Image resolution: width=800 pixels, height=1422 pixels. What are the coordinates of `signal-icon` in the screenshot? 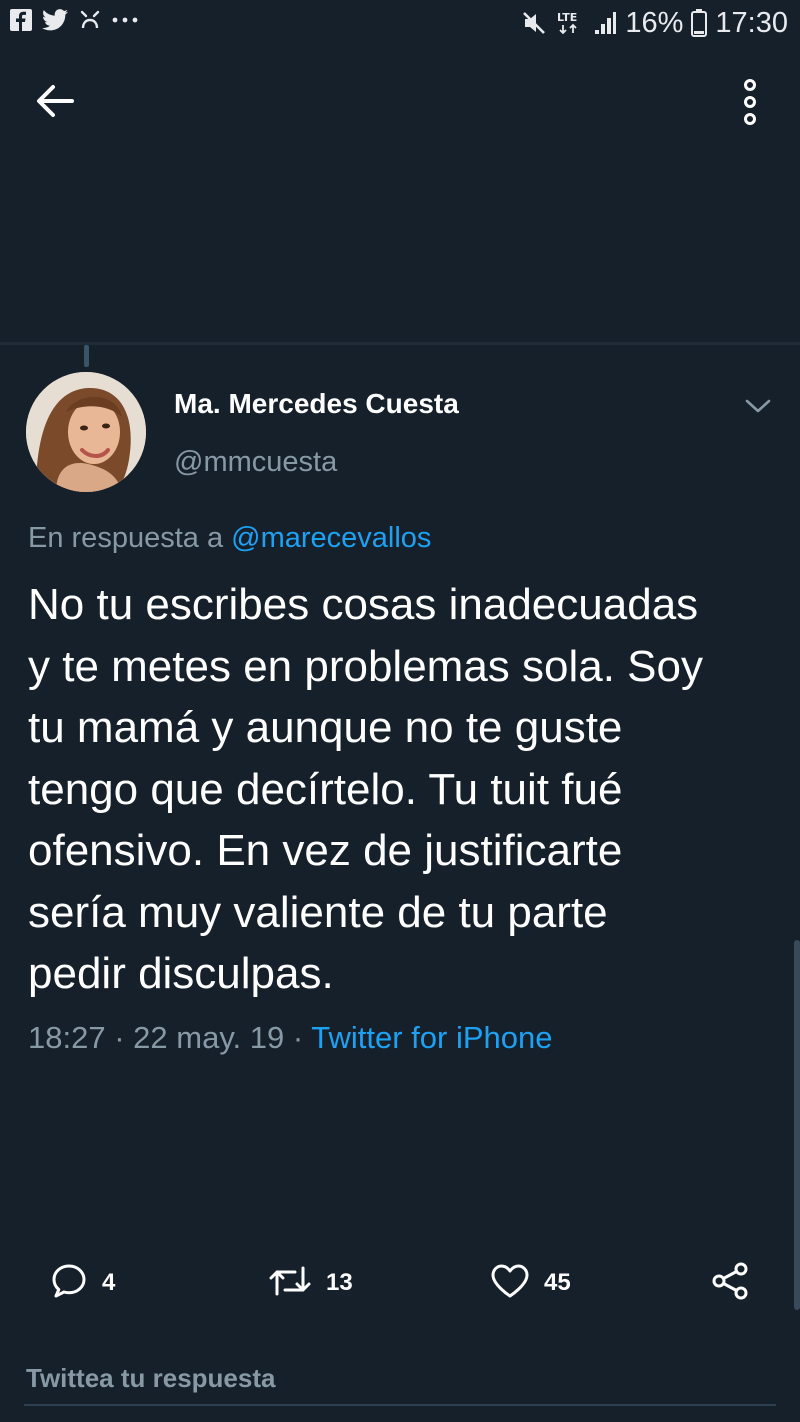 It's located at (605, 23).